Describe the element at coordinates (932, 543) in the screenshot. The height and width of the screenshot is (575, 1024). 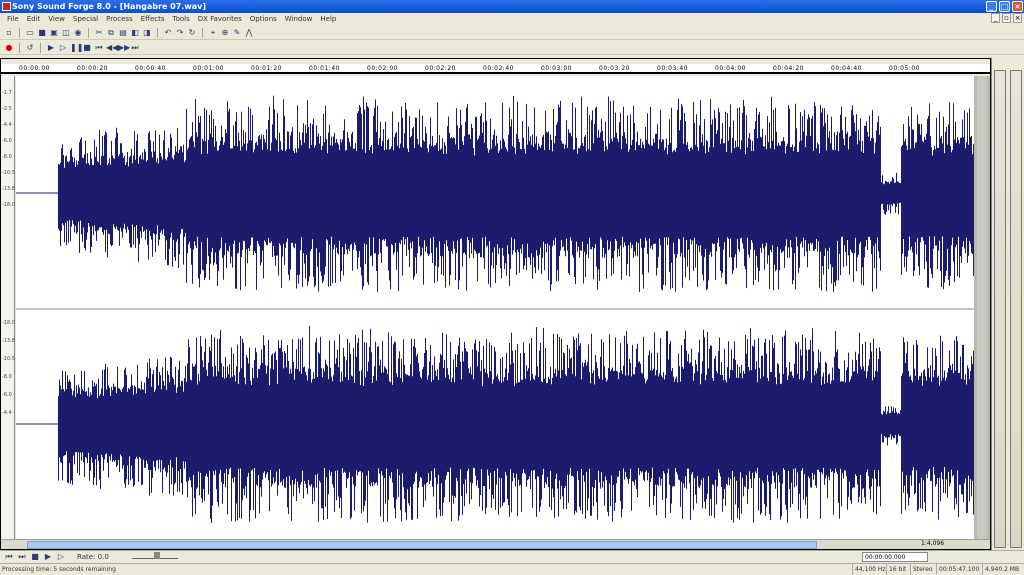
I see `zoom-ratio: 1:4,096` at that location.